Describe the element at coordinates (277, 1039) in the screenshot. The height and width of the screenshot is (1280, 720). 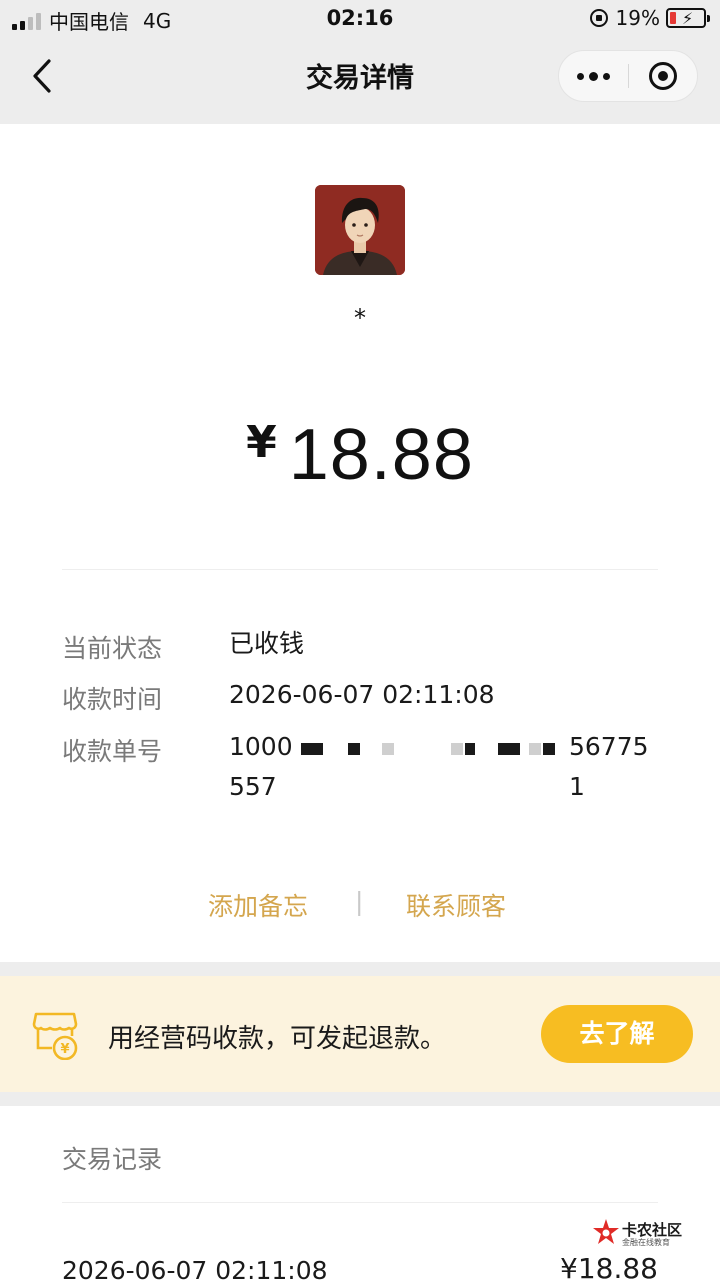
I see `promo-text: 用经营码收款，可发起退款。` at that location.